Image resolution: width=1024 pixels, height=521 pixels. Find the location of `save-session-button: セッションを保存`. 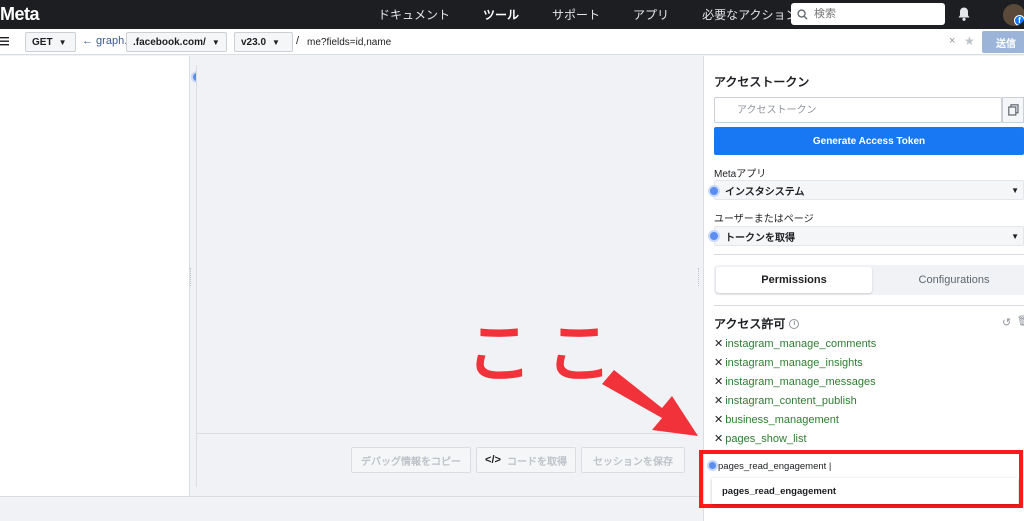

save-session-button: セッションを保存 is located at coordinates (633, 460).